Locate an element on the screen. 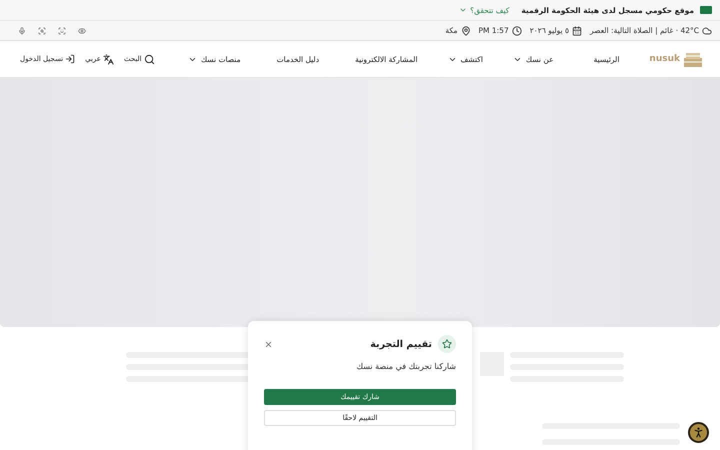 This screenshot has width=720, height=450. close-button is located at coordinates (268, 344).